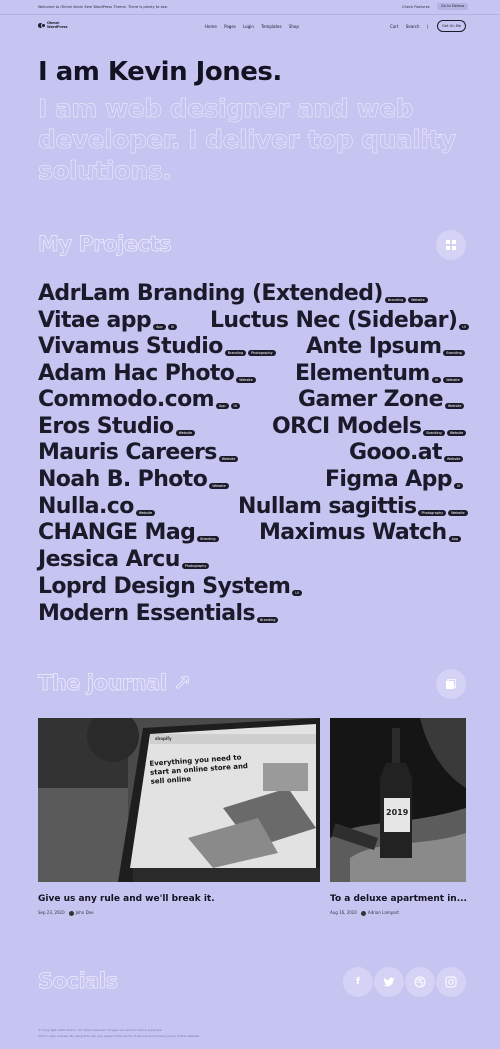 The height and width of the screenshot is (1049, 500). What do you see at coordinates (271, 26) in the screenshot?
I see `nav-item-templates: Templates` at bounding box center [271, 26].